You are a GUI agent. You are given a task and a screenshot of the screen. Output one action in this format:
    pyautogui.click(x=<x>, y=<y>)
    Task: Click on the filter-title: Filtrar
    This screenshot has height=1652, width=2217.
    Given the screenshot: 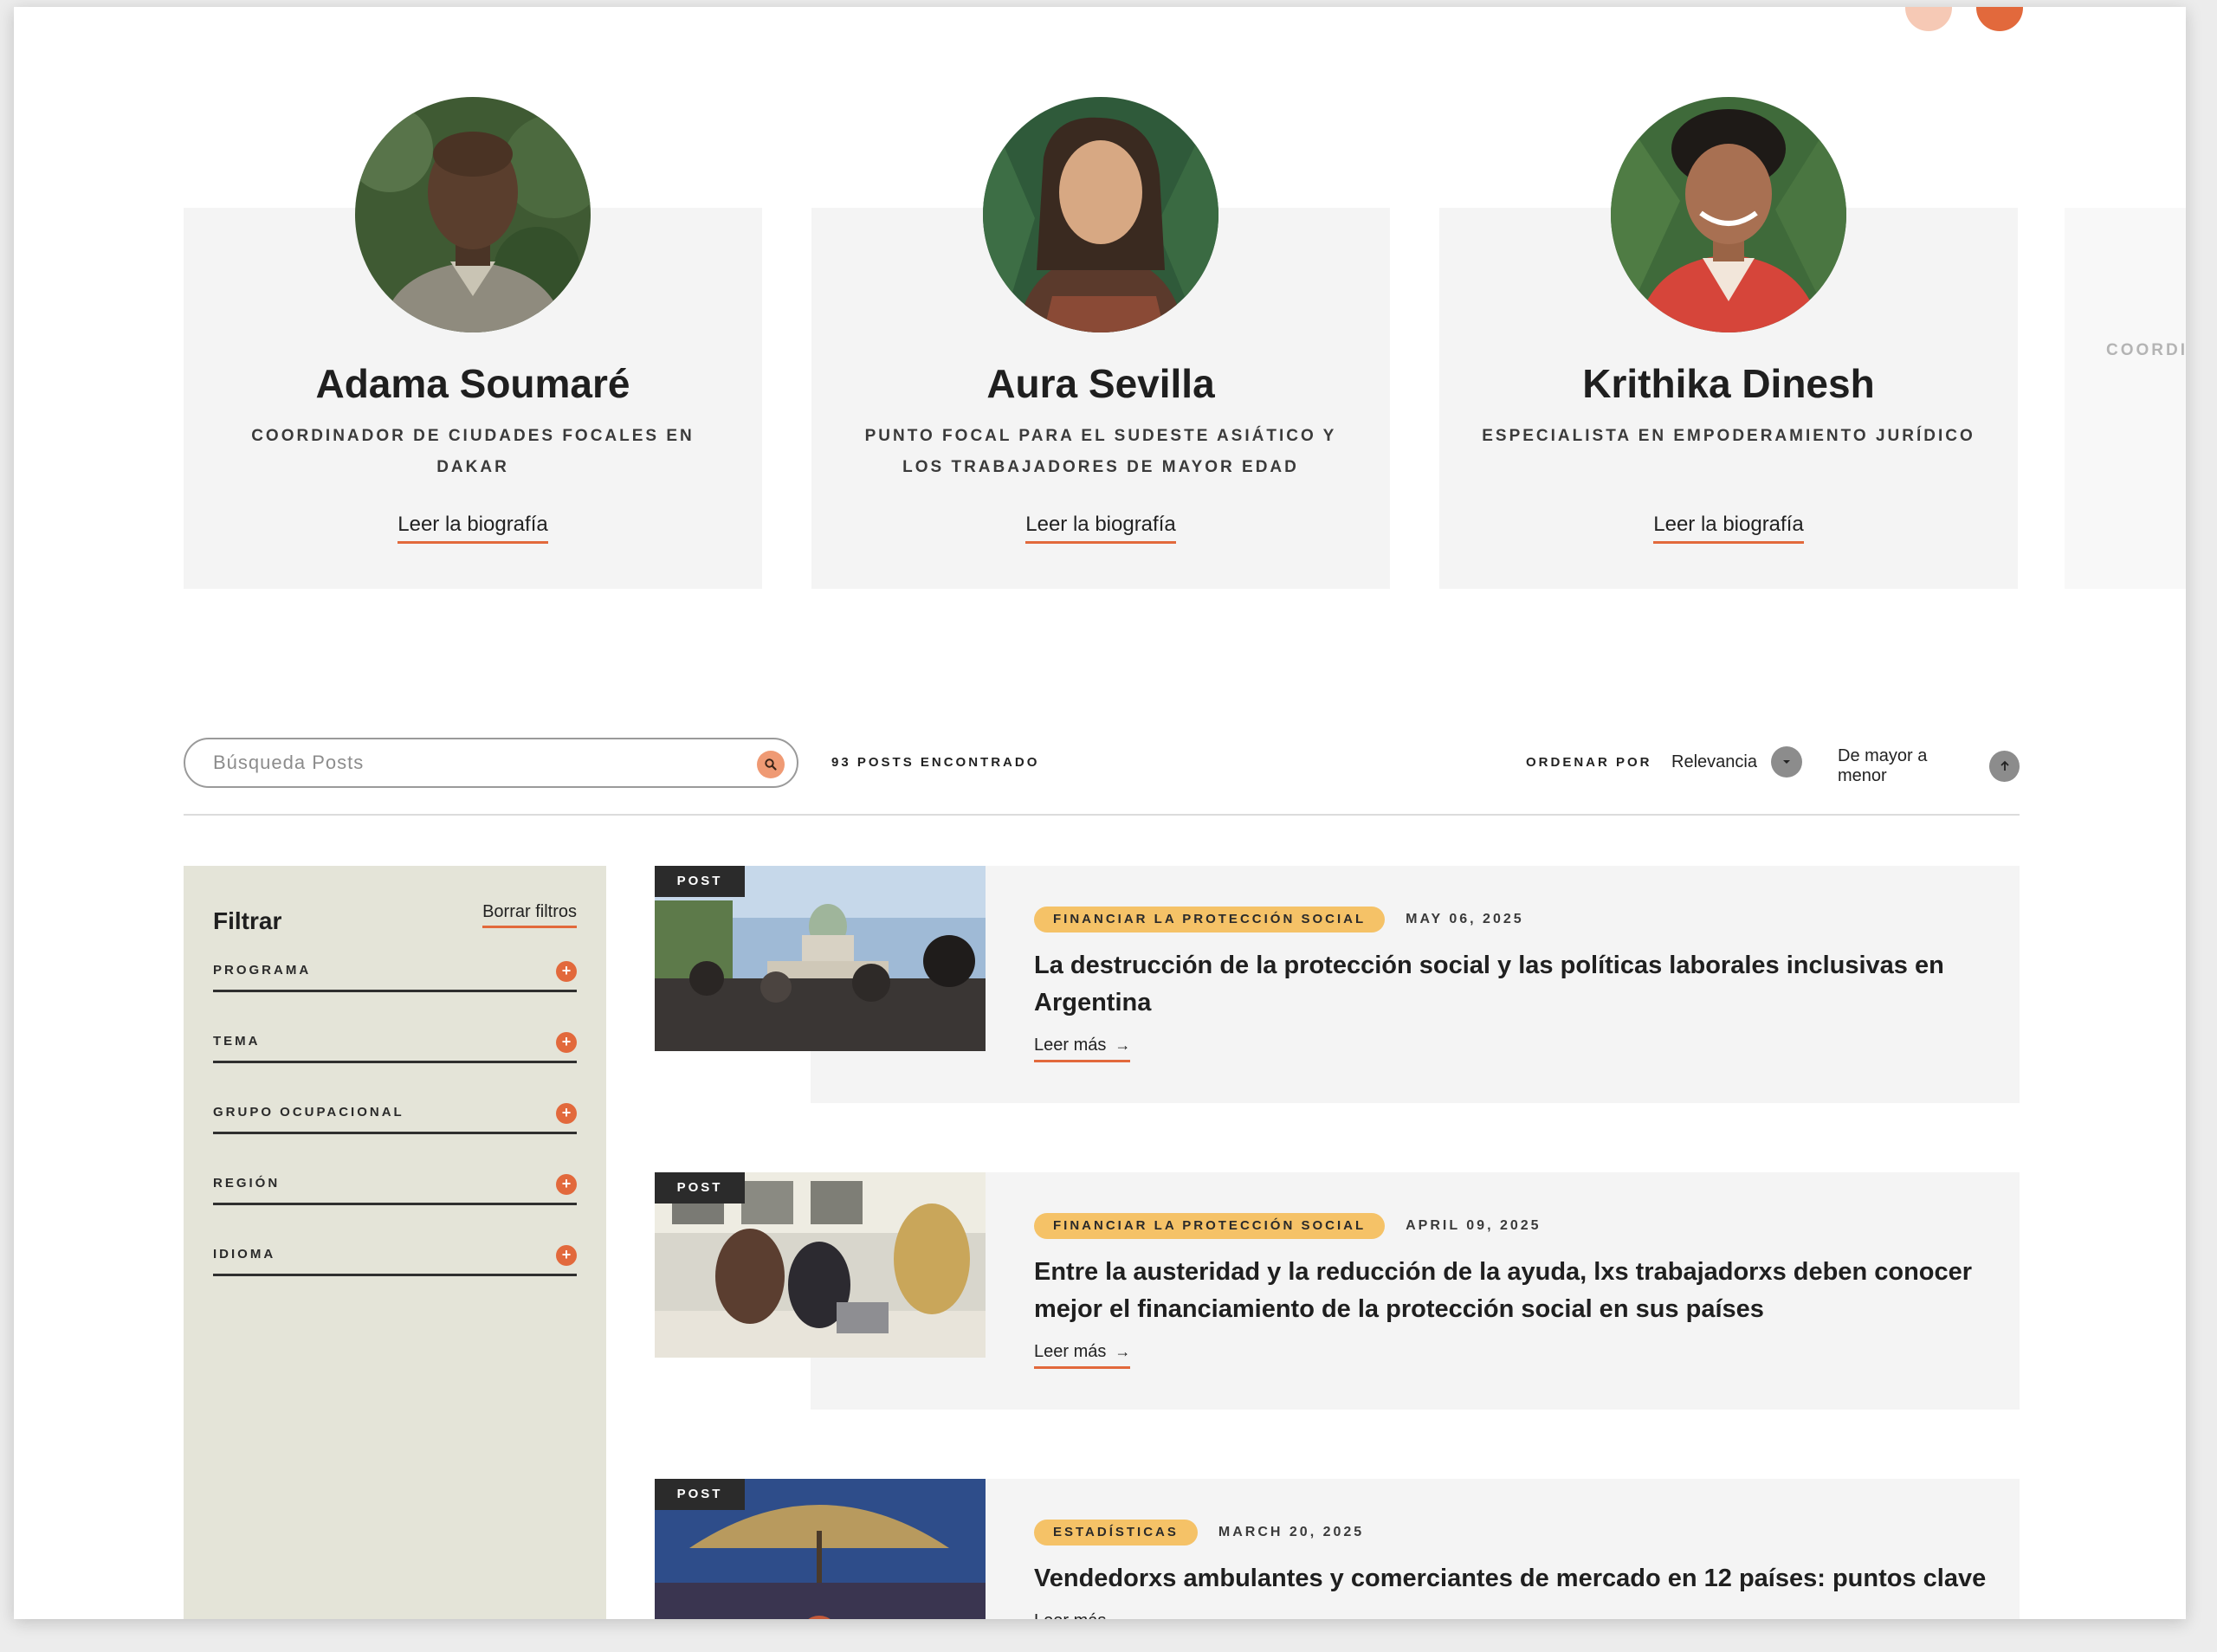 What is the action you would take?
    pyautogui.click(x=247, y=920)
    